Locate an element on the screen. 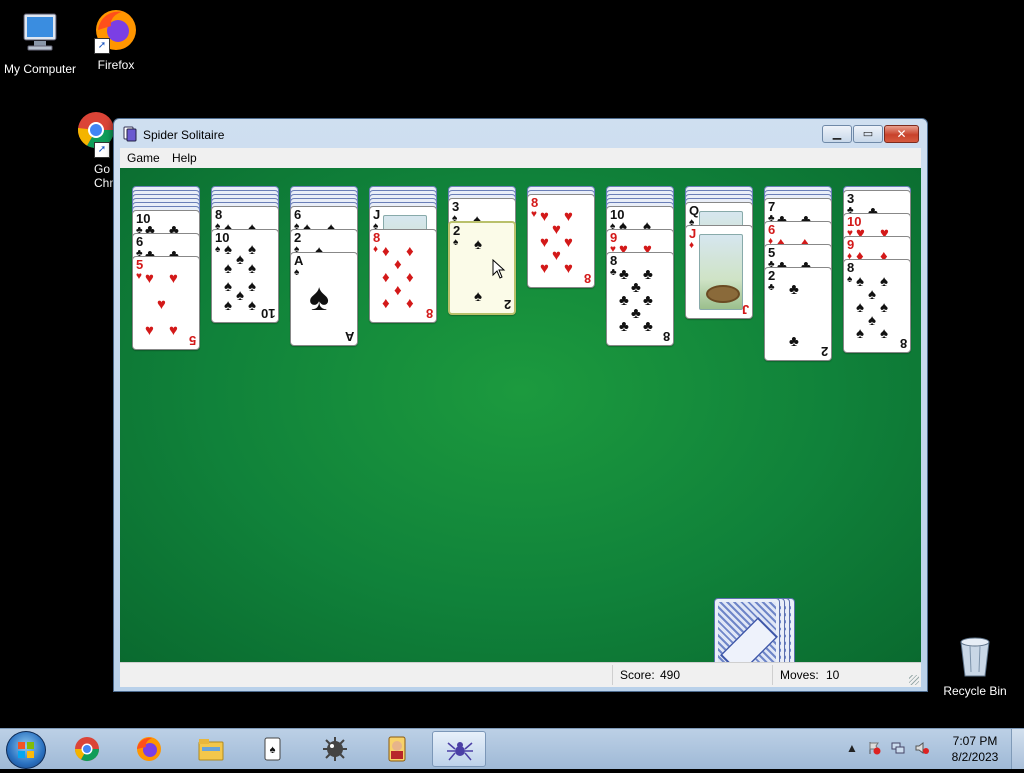 The image size is (1024, 773). taskbar-app-spider-solitaire is located at coordinates (459, 749).